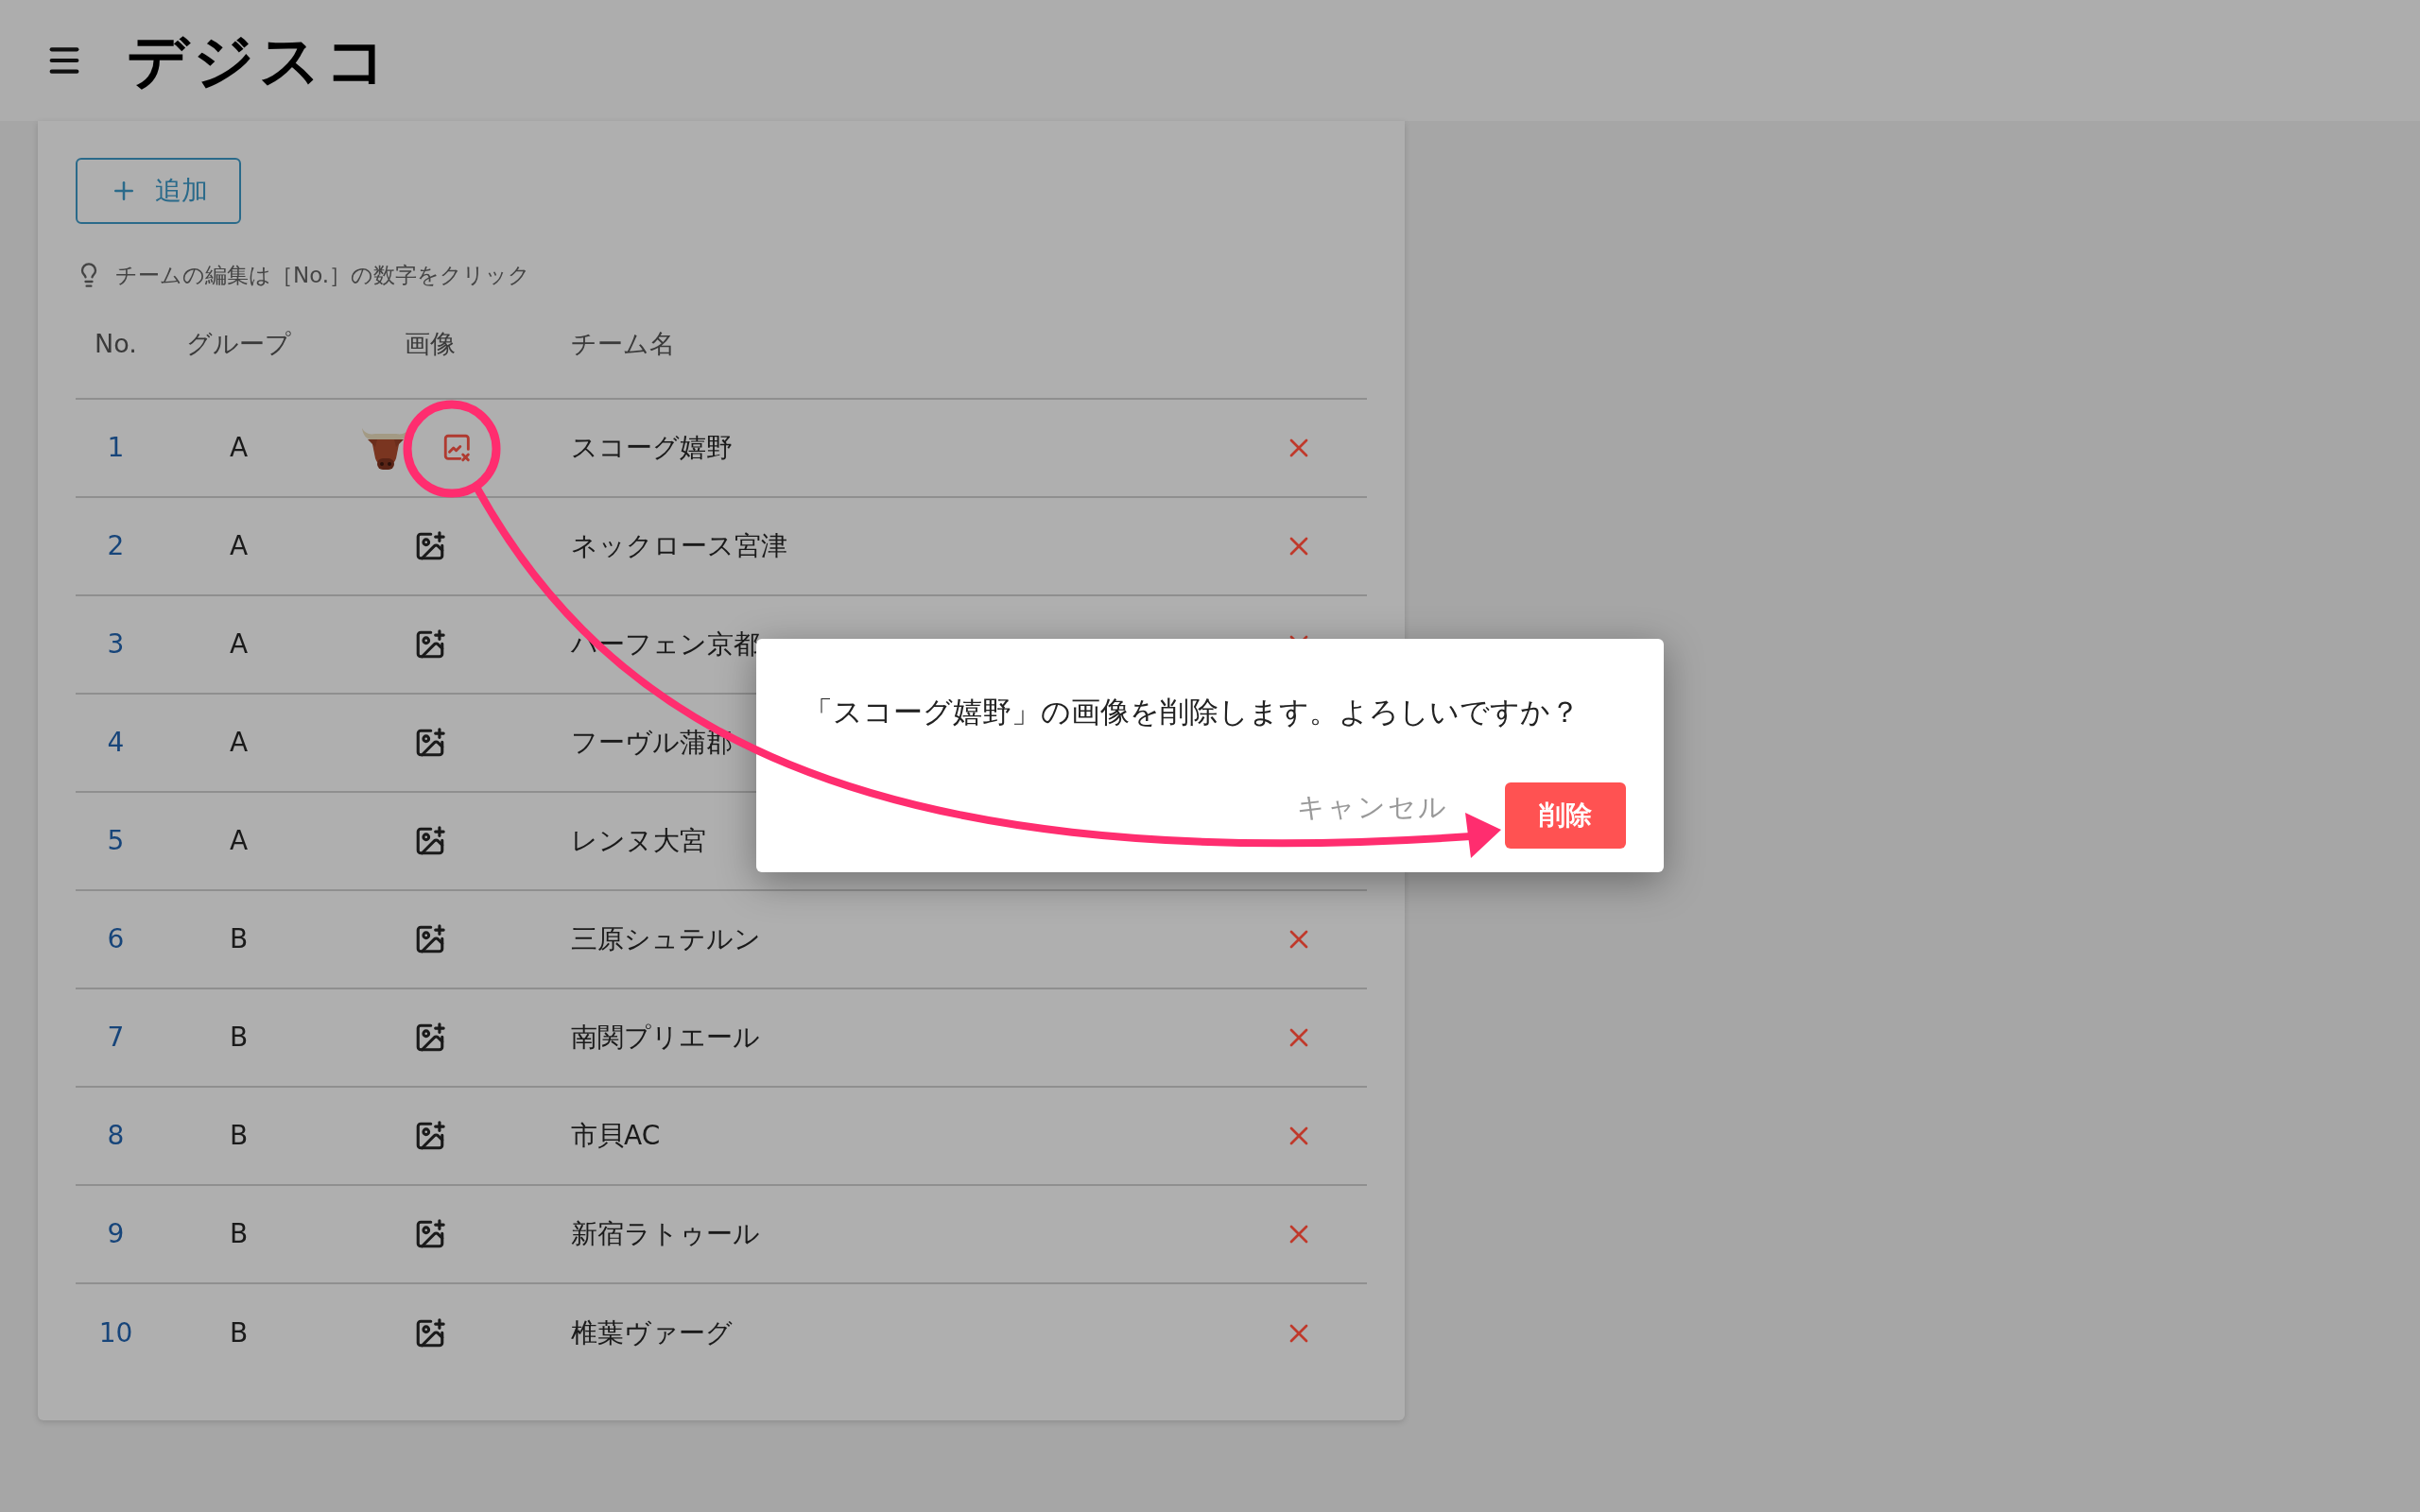 The height and width of the screenshot is (1512, 2420). What do you see at coordinates (116, 1333) in the screenshot?
I see `team-number-link: 10` at bounding box center [116, 1333].